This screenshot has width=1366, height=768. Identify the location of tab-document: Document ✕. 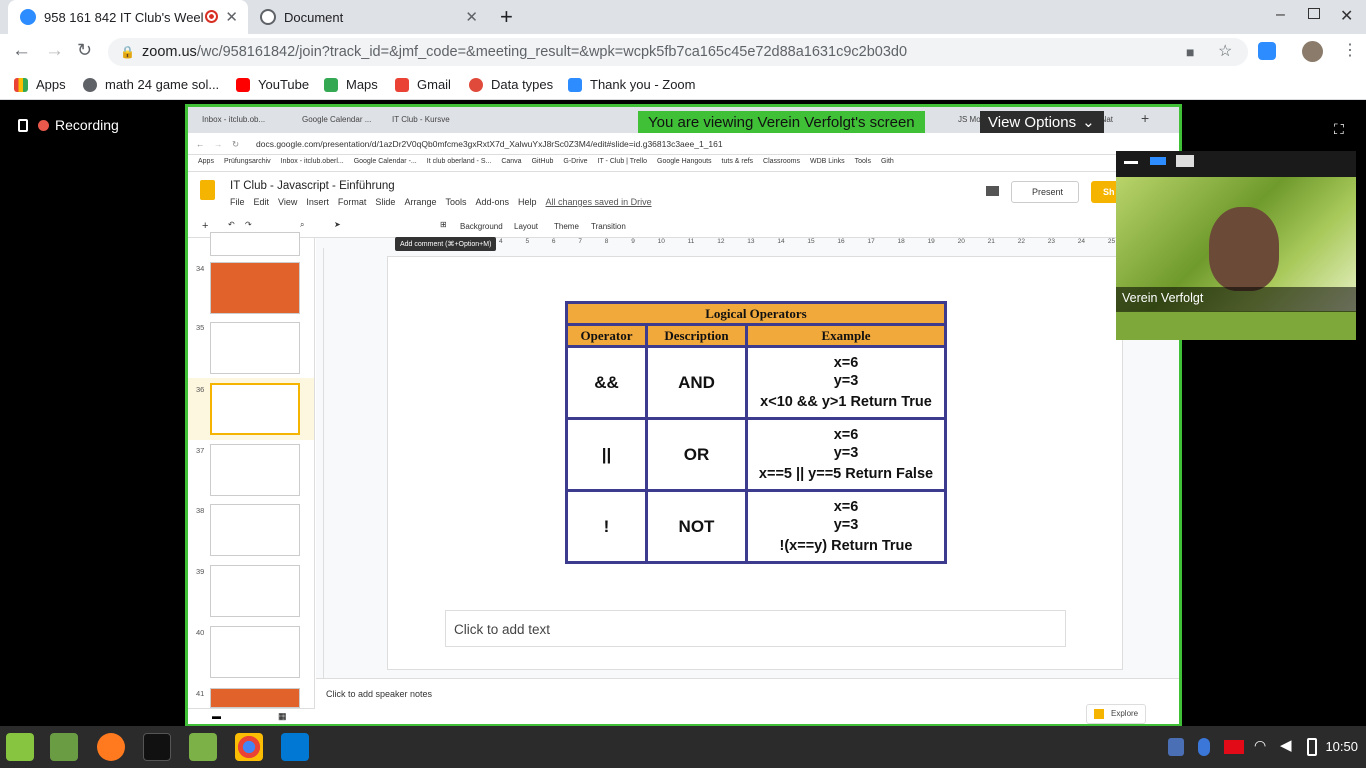
(368, 17).